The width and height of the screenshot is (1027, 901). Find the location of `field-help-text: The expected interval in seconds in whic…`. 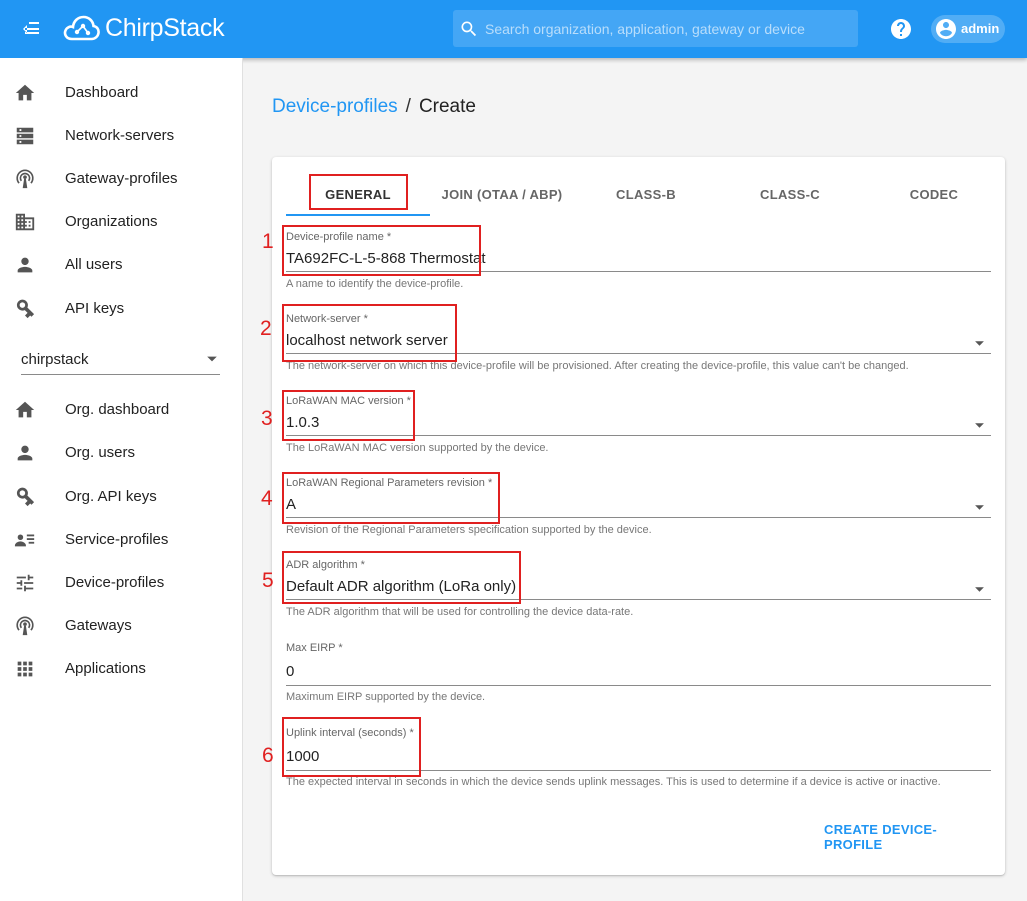

field-help-text: The expected interval in seconds in whic… is located at coordinates (613, 782).